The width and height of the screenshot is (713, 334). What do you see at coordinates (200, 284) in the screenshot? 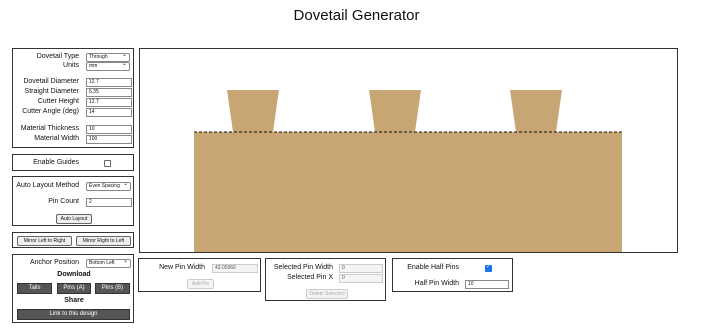
I see `add-pin-button: Add Pin` at bounding box center [200, 284].